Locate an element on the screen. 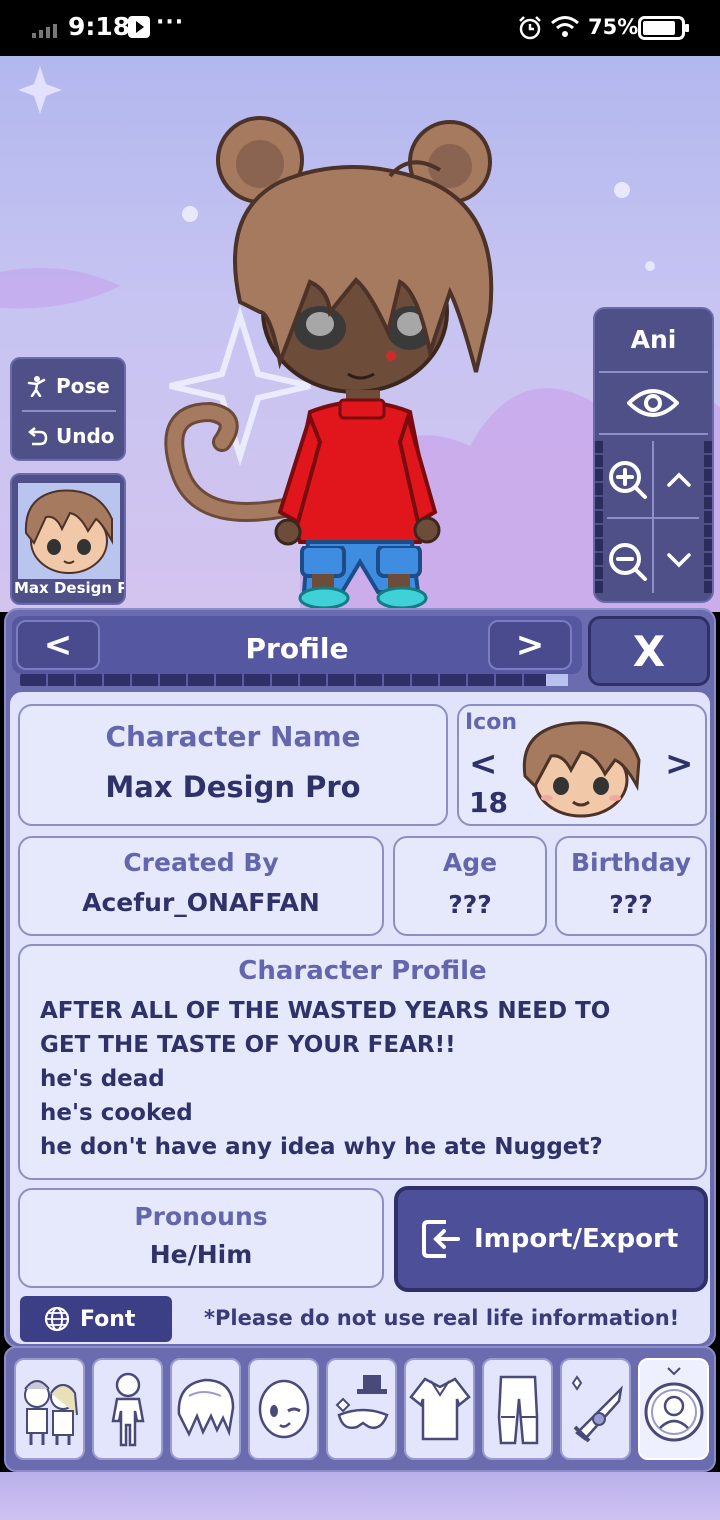 The image size is (720, 1520). page-title: Profile is located at coordinates (297, 648).